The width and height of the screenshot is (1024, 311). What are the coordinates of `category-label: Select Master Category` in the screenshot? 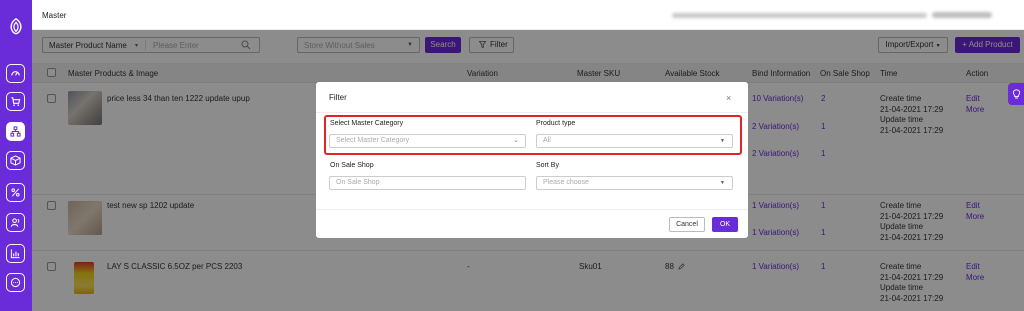 It's located at (367, 123).